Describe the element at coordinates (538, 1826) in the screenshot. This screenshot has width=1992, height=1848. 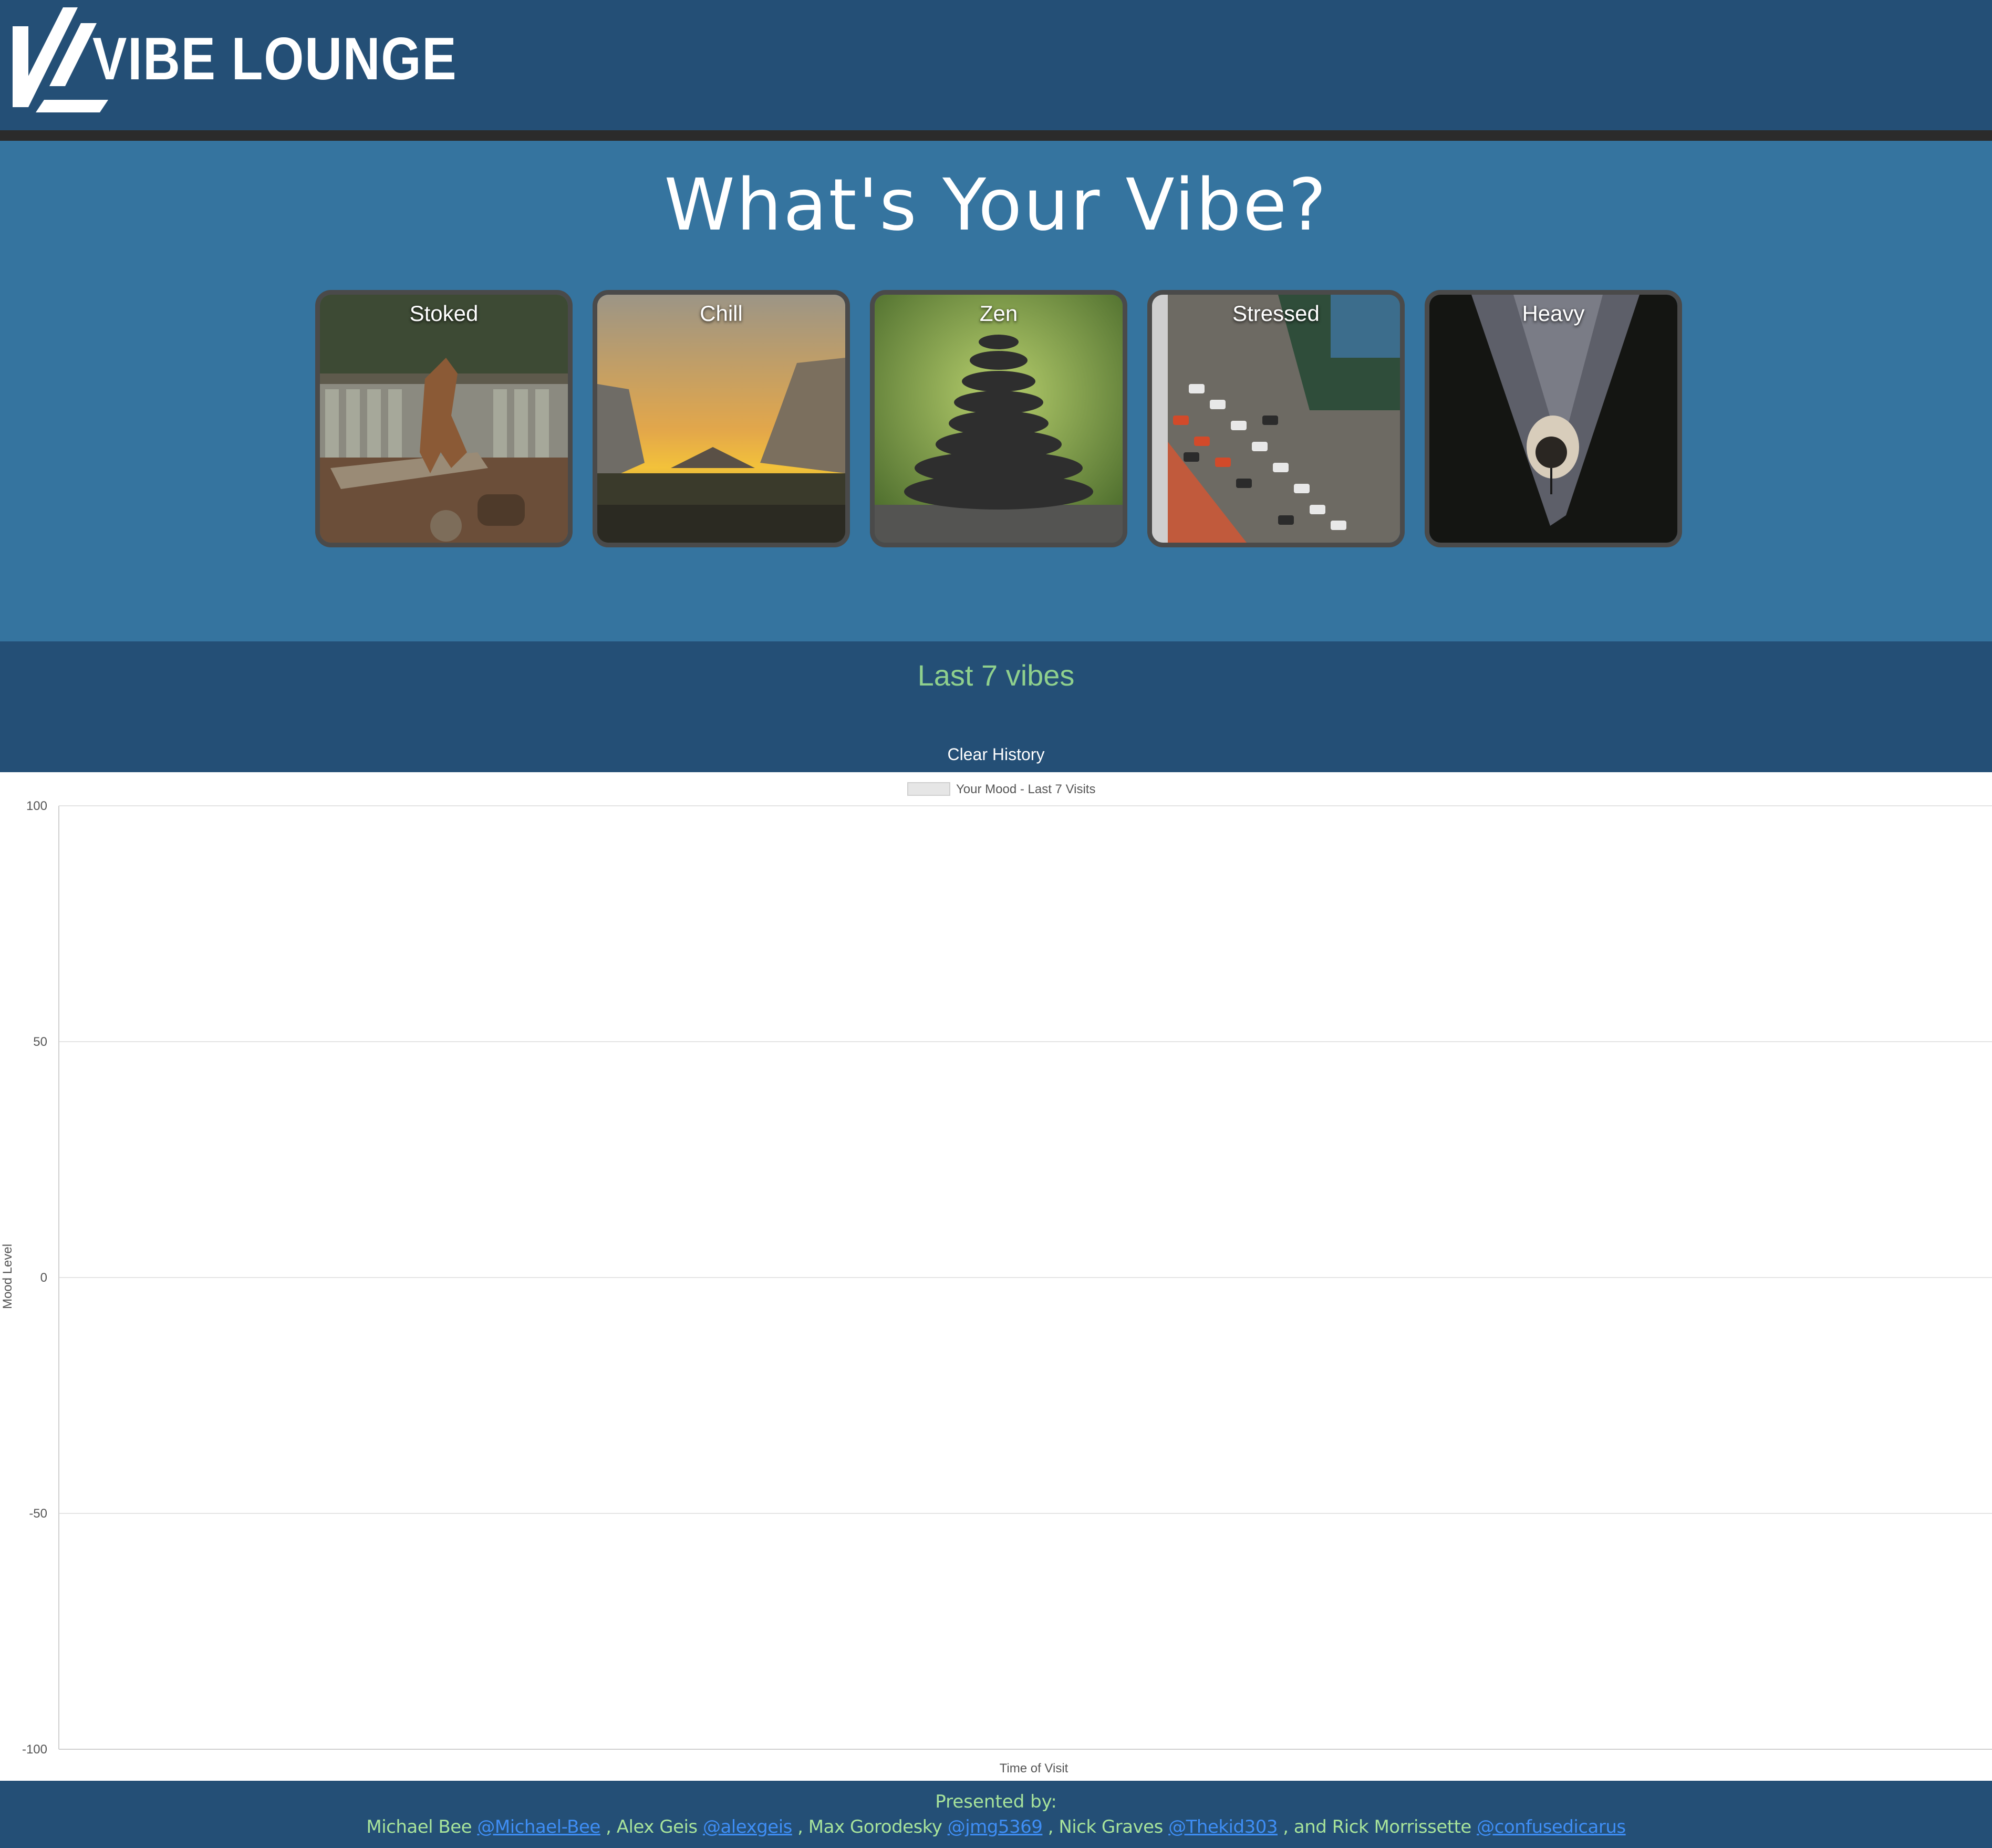
I see `github-link: @Michael-Bee` at that location.